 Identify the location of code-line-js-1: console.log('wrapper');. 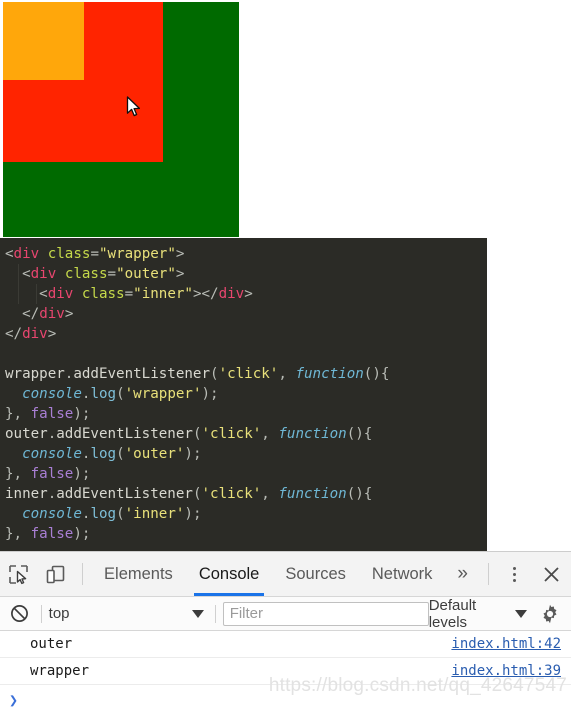
(120, 394).